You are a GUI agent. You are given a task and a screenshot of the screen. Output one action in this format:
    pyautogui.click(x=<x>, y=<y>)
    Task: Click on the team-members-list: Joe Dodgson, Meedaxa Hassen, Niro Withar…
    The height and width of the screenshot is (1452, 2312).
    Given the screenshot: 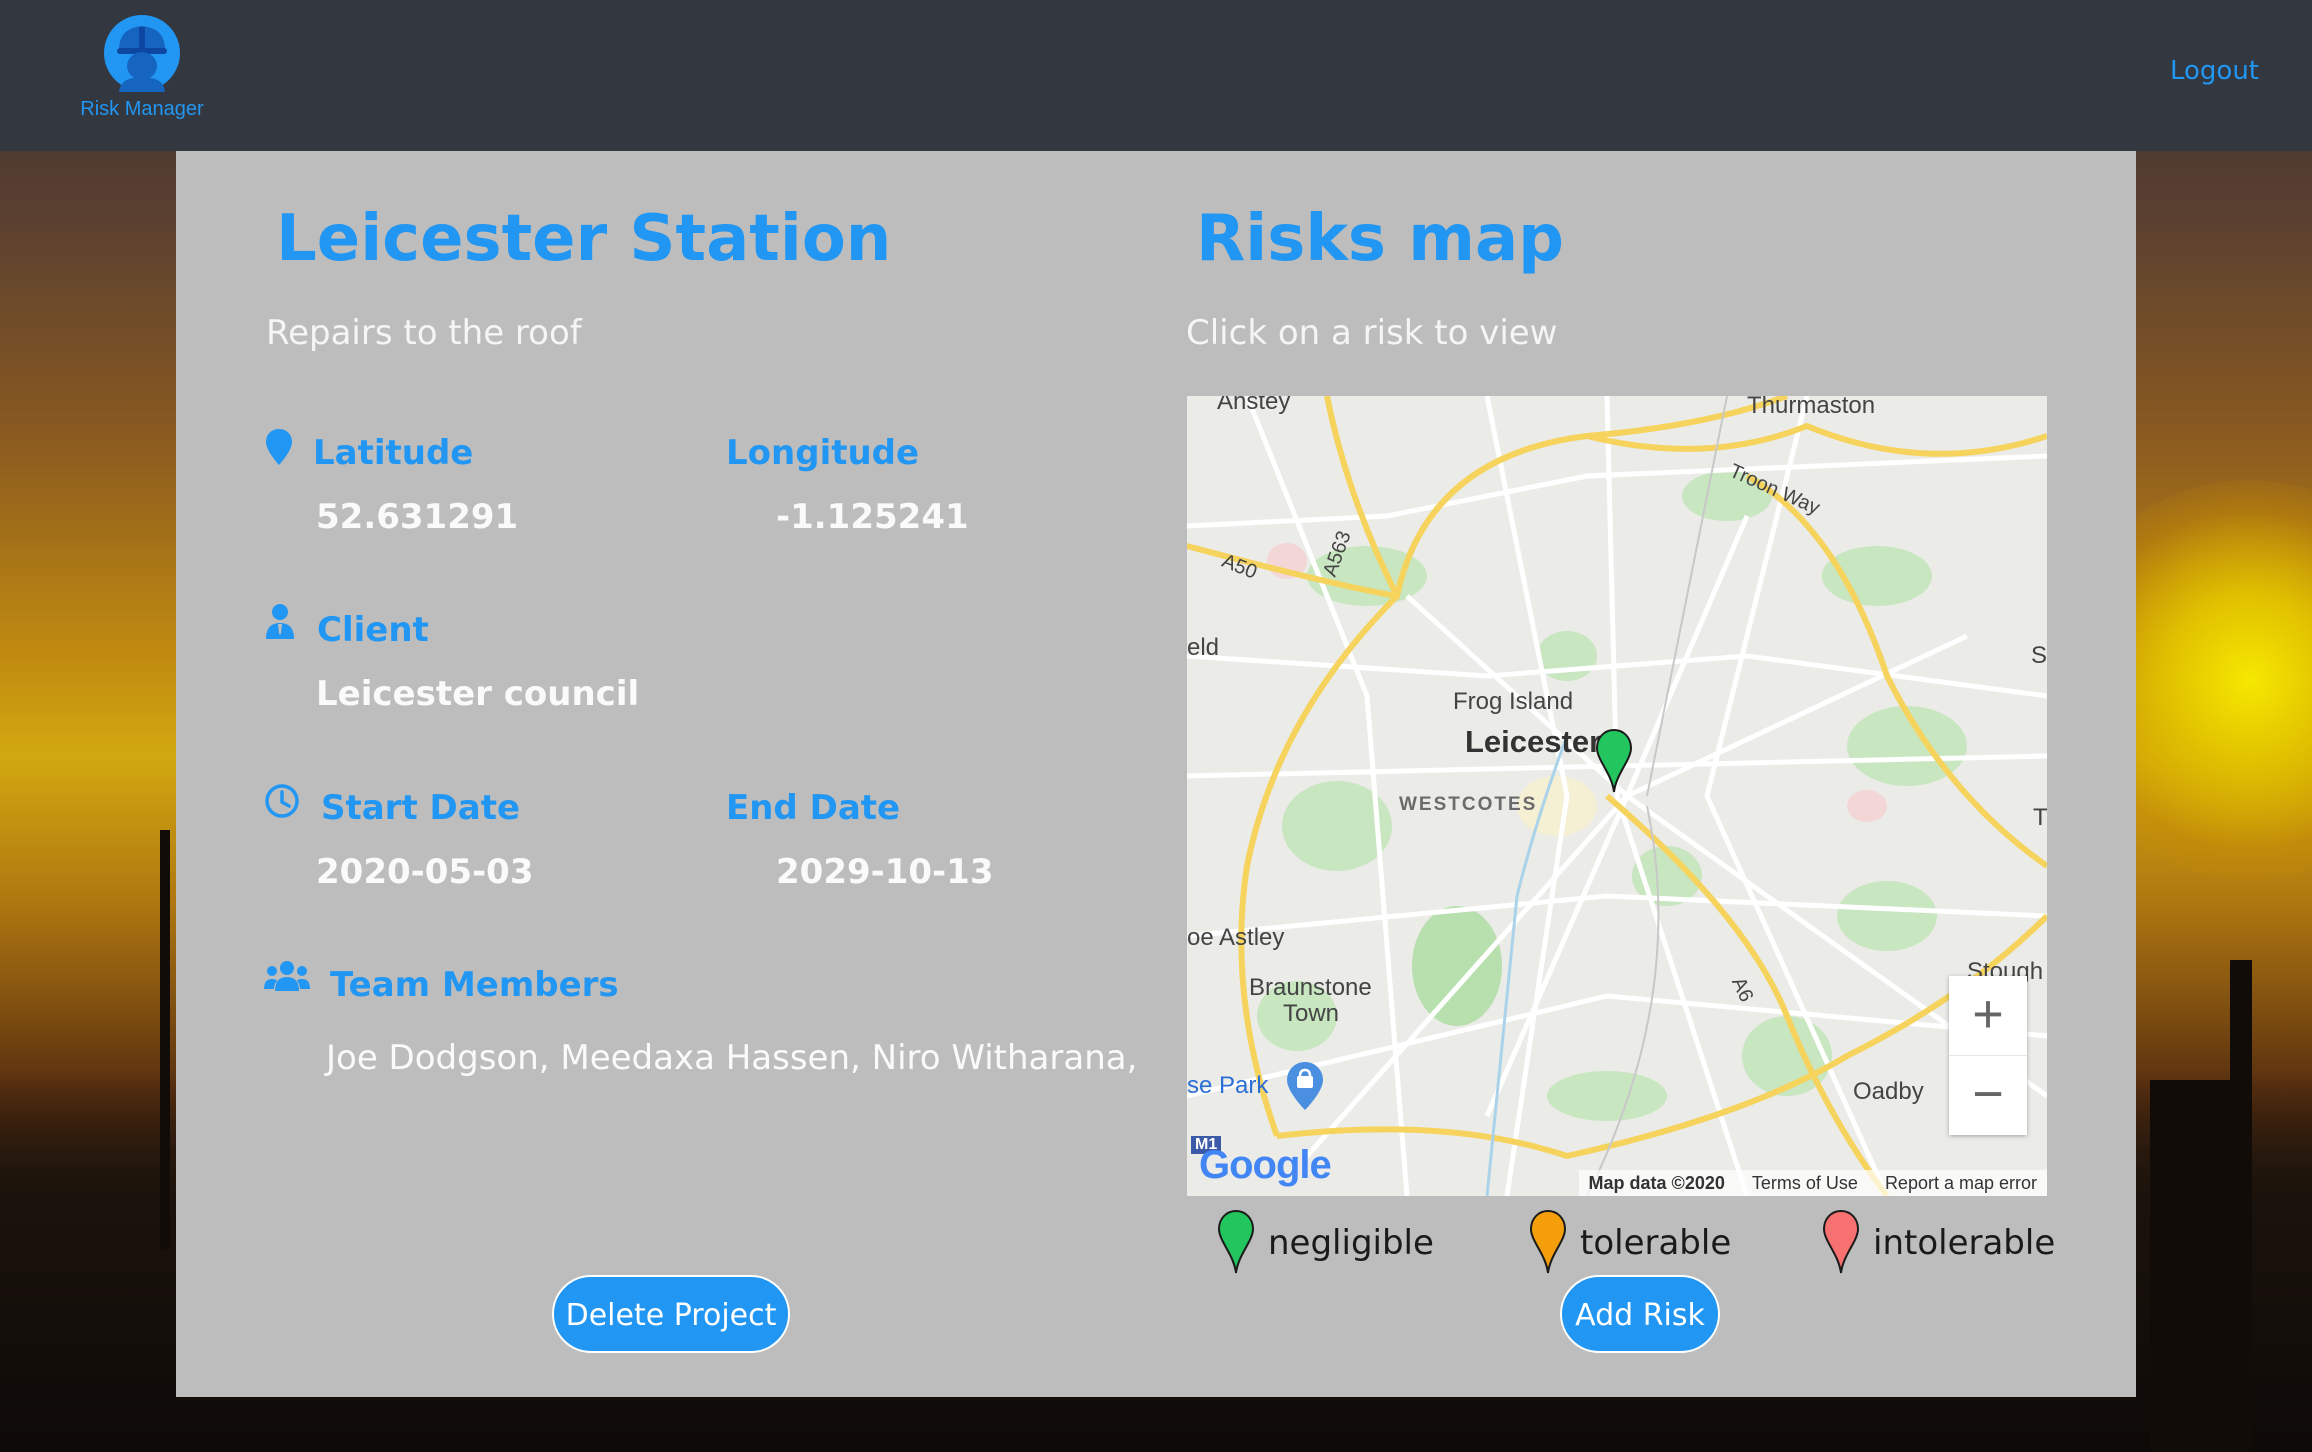 What is the action you would take?
    pyautogui.click(x=732, y=1058)
    